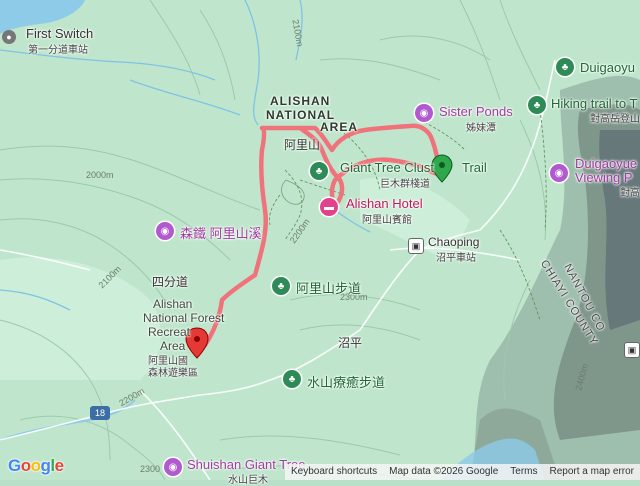 Image resolution: width=640 pixels, height=486 pixels. What do you see at coordinates (615, 119) in the screenshot?
I see `hiking-trail-zh-label: 對高岳登山` at bounding box center [615, 119].